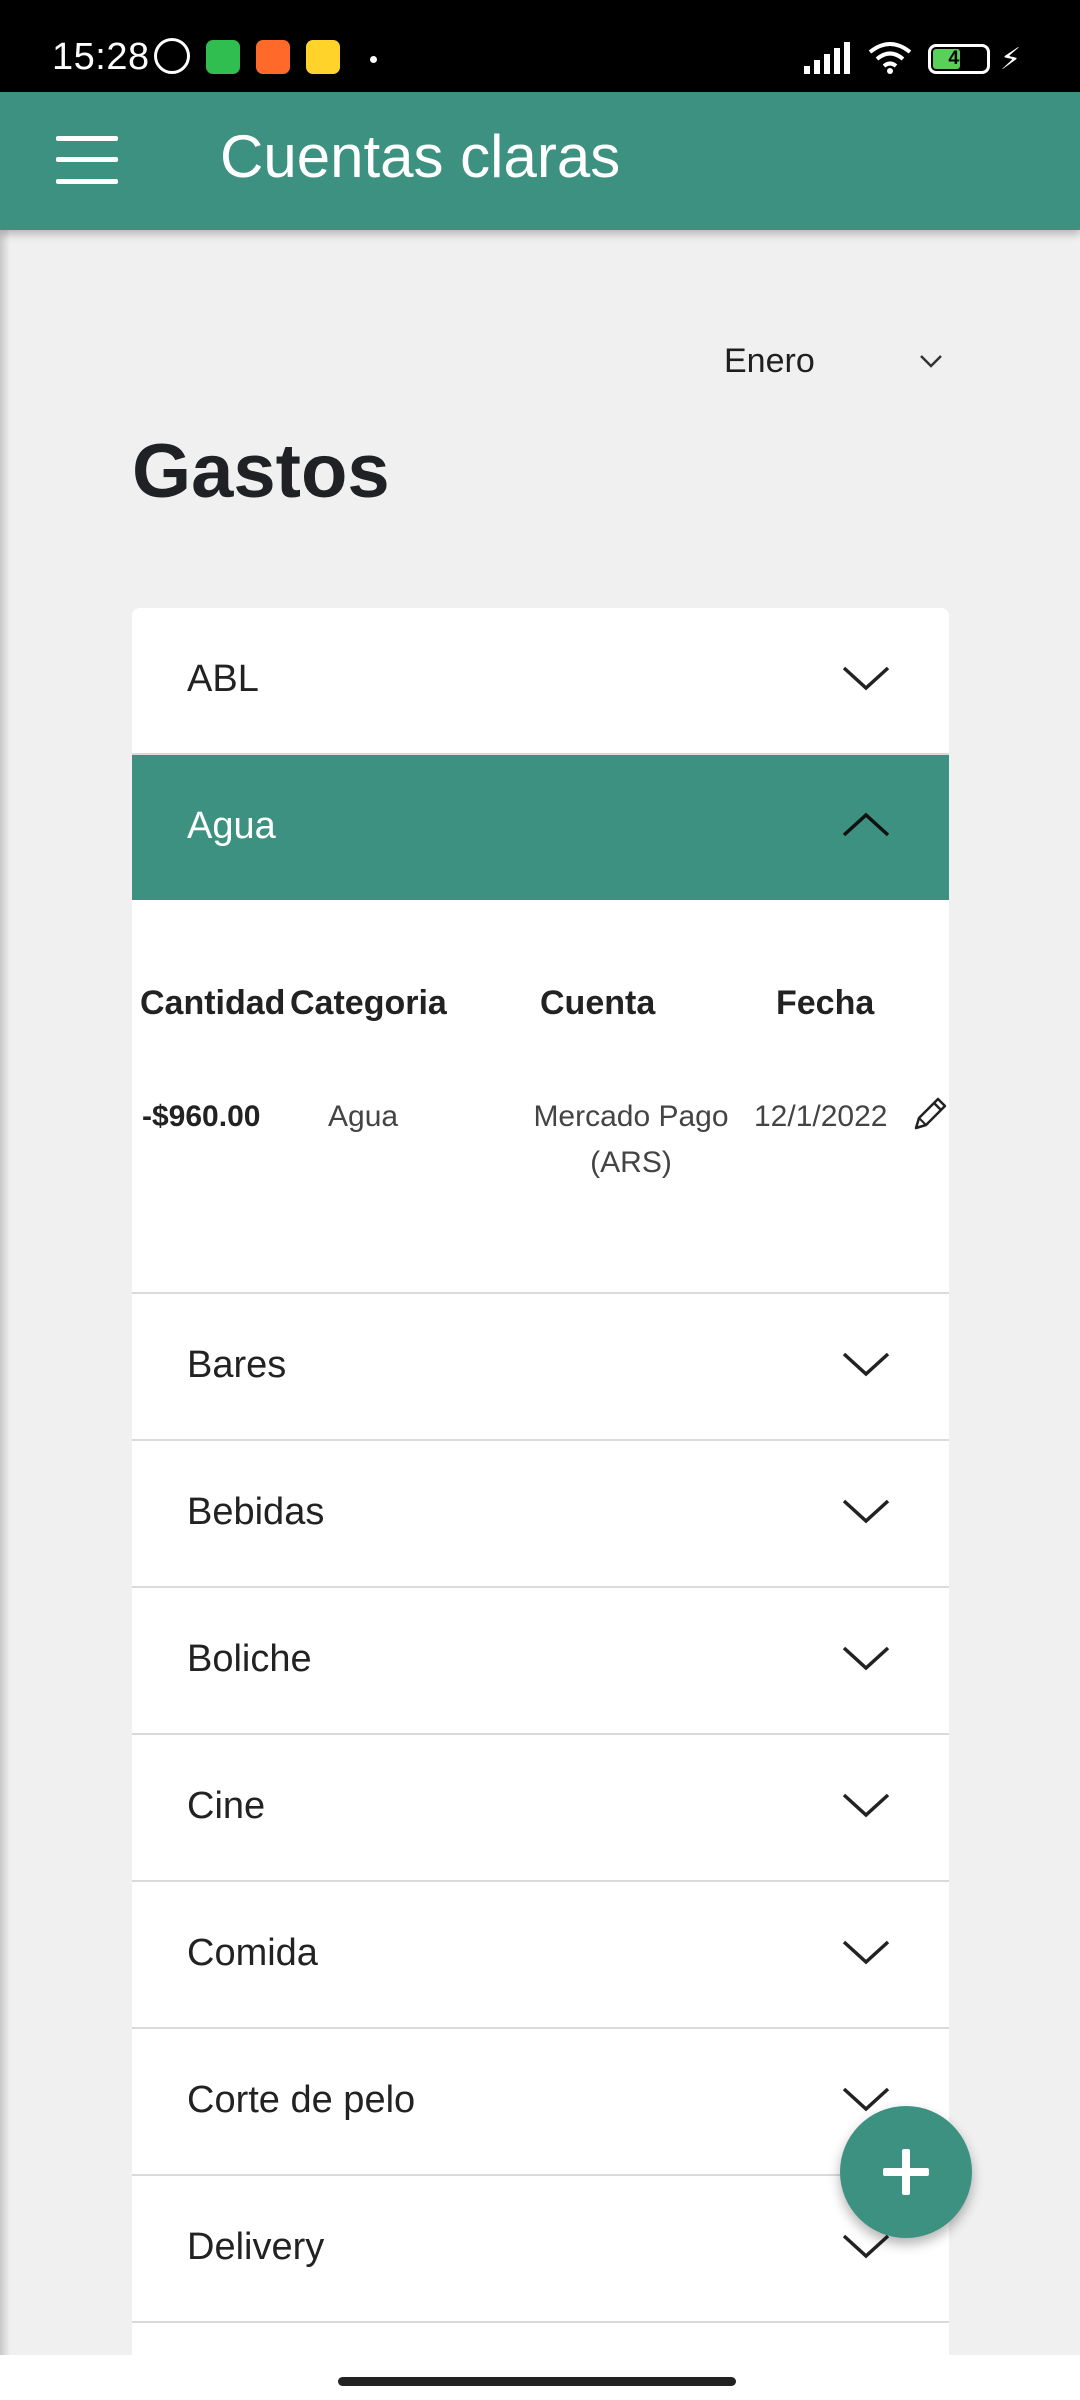 The height and width of the screenshot is (2400, 1080). What do you see at coordinates (252, 1953) in the screenshot?
I see `category-label: Comida` at bounding box center [252, 1953].